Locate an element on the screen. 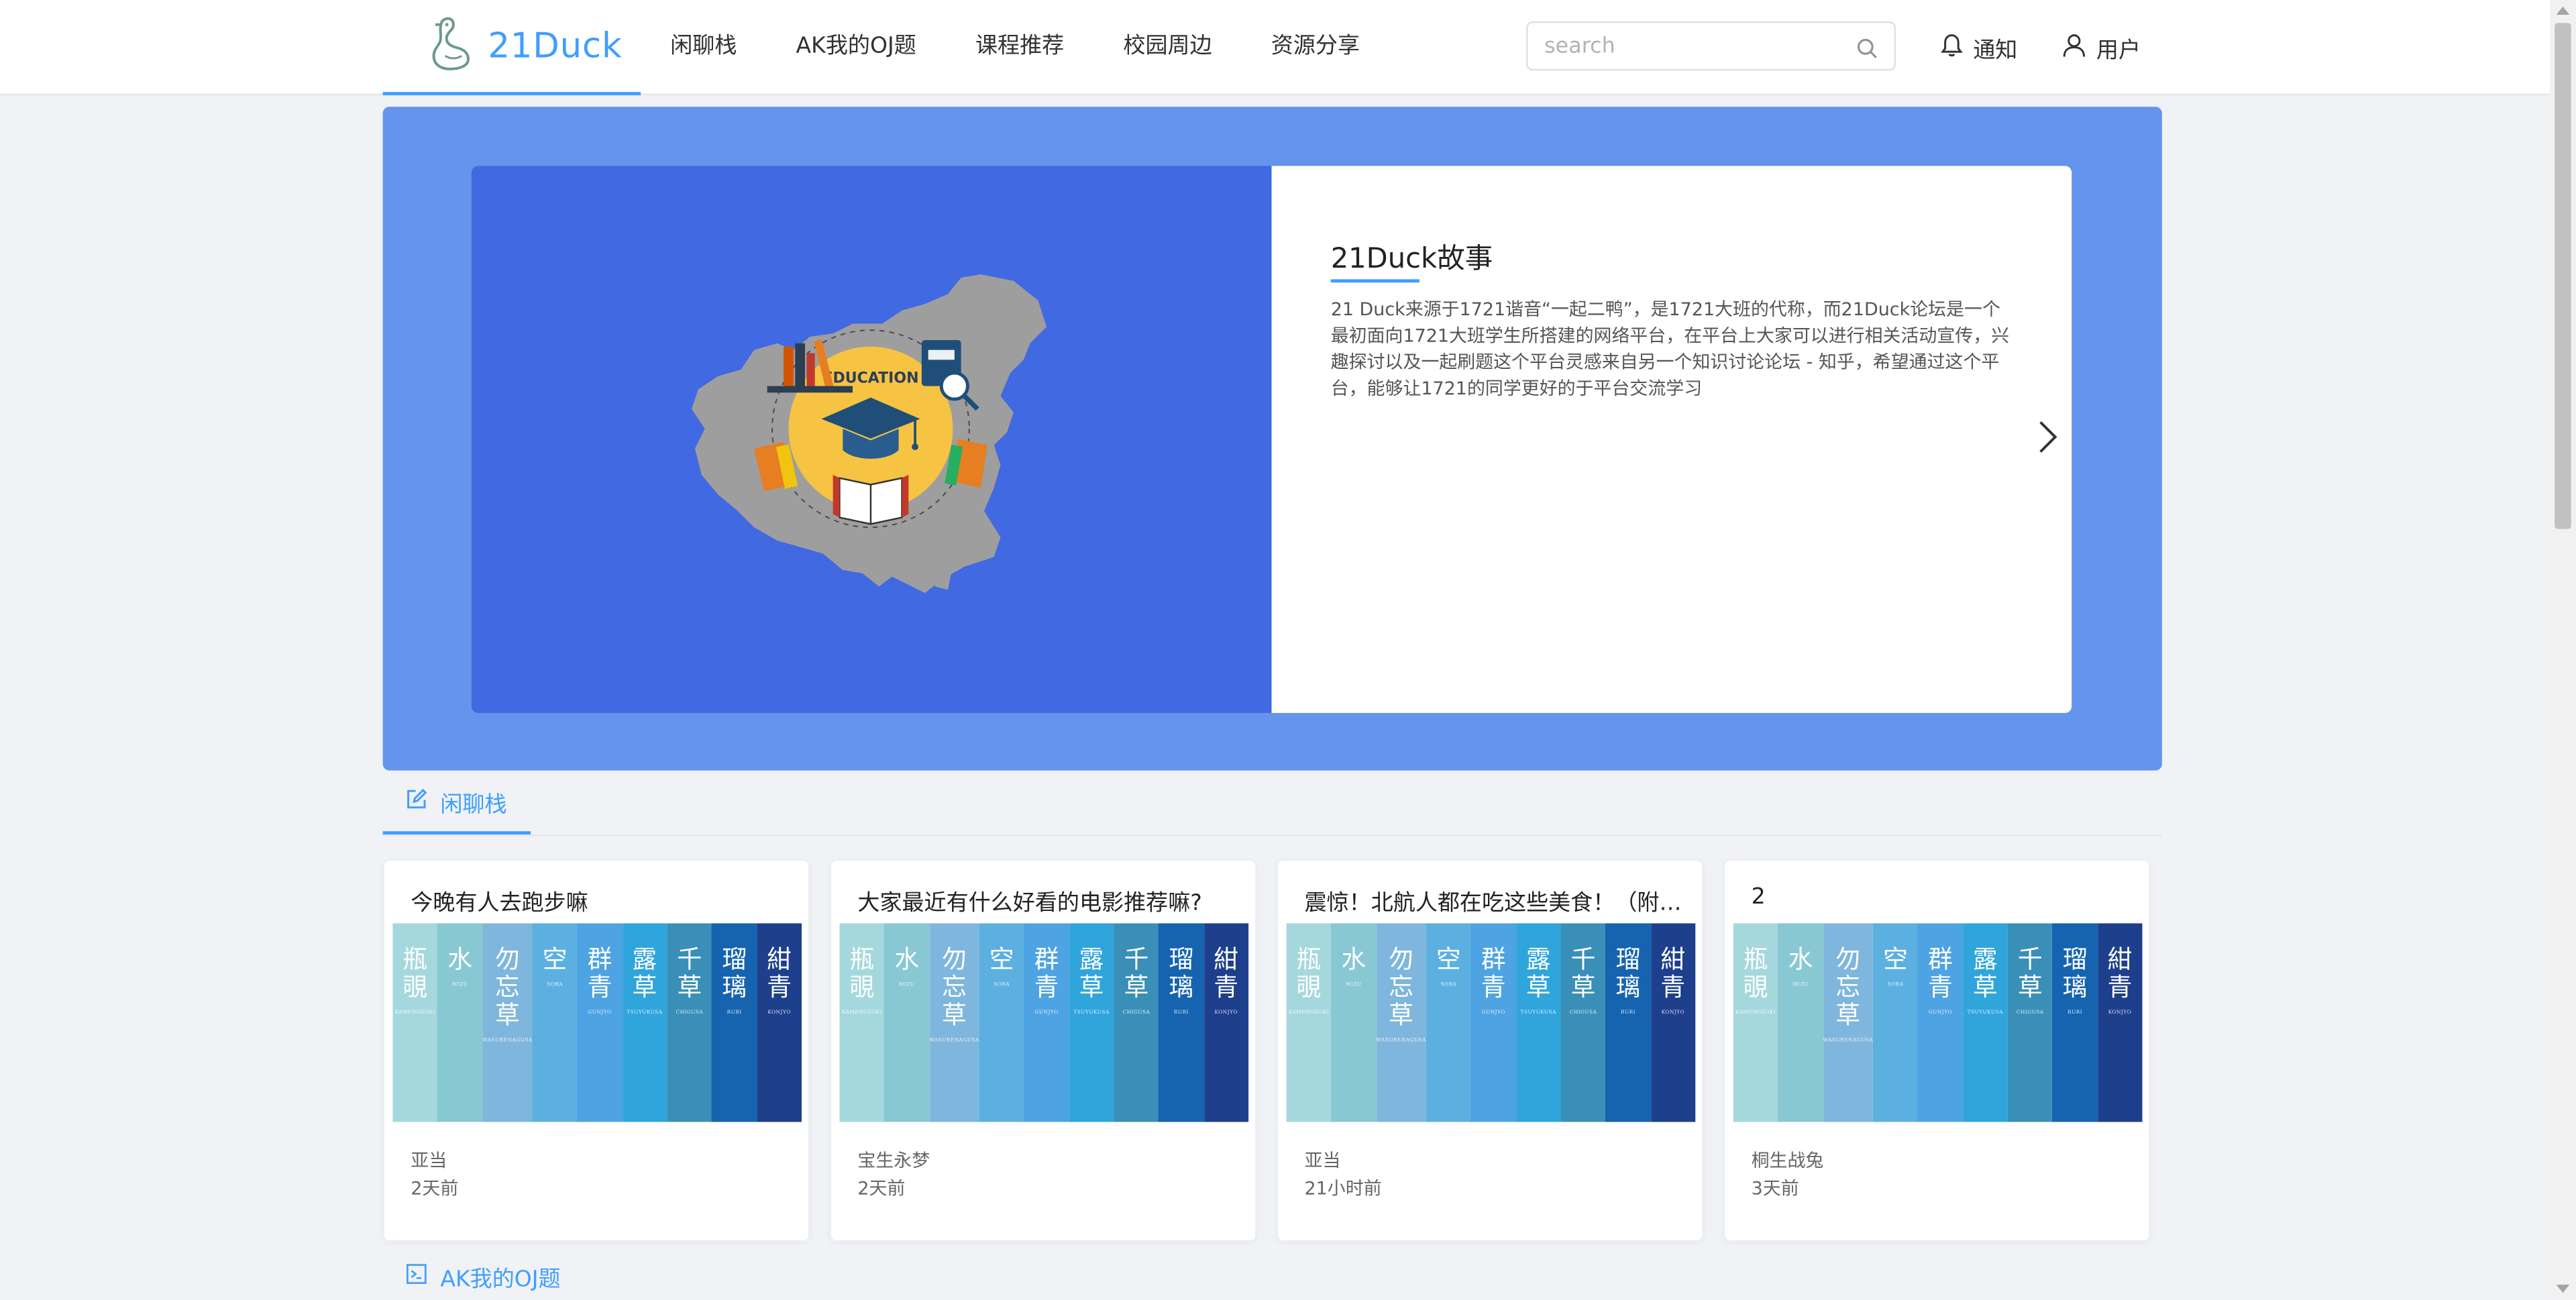 The image size is (2576, 1300). section-tab-oj: AK我的OJ题 is located at coordinates (483, 1277).